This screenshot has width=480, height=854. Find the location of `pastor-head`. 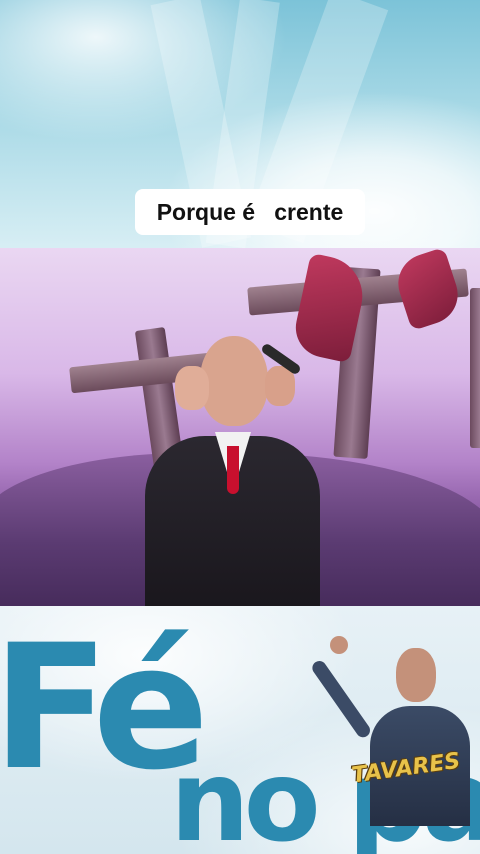

pastor-head is located at coordinates (416, 675).